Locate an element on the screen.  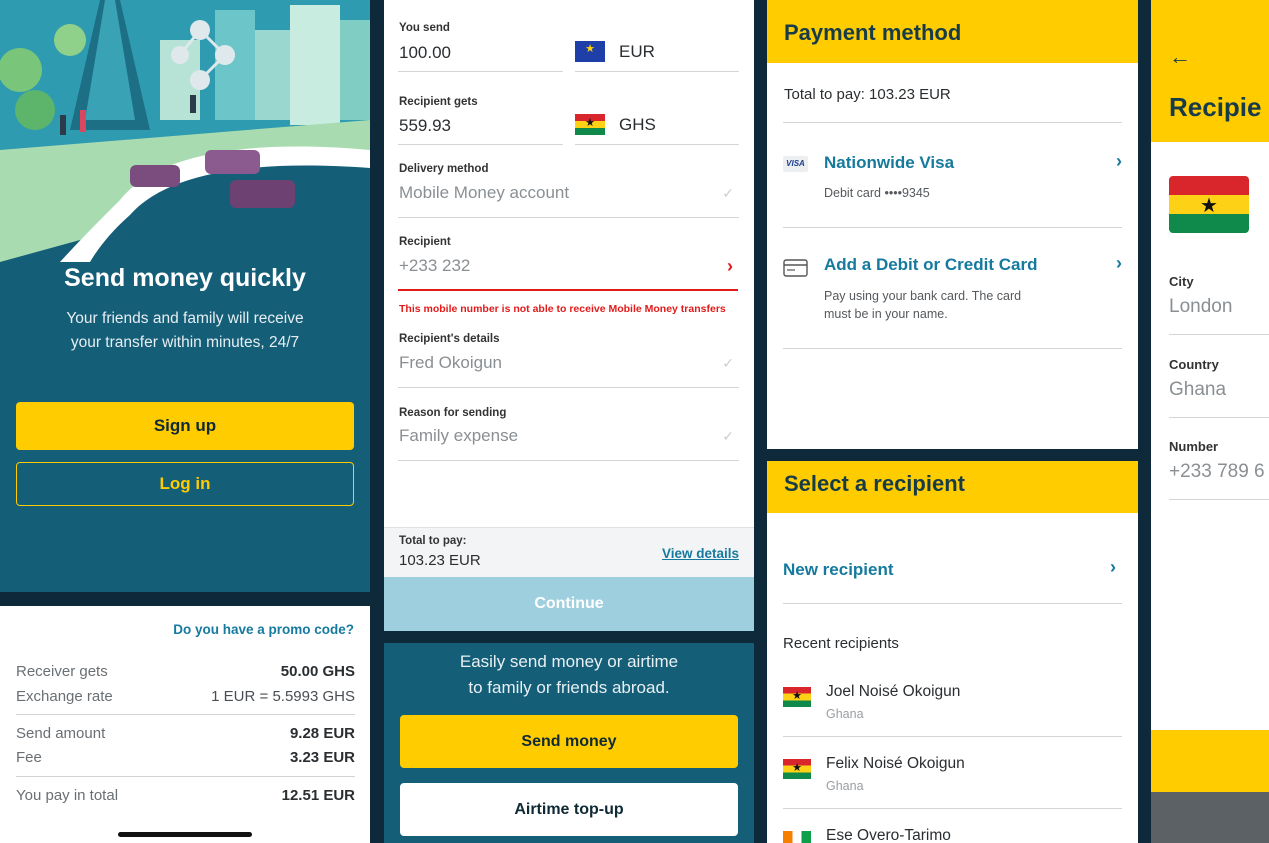
city-label: City is located at coordinates (1181, 281).